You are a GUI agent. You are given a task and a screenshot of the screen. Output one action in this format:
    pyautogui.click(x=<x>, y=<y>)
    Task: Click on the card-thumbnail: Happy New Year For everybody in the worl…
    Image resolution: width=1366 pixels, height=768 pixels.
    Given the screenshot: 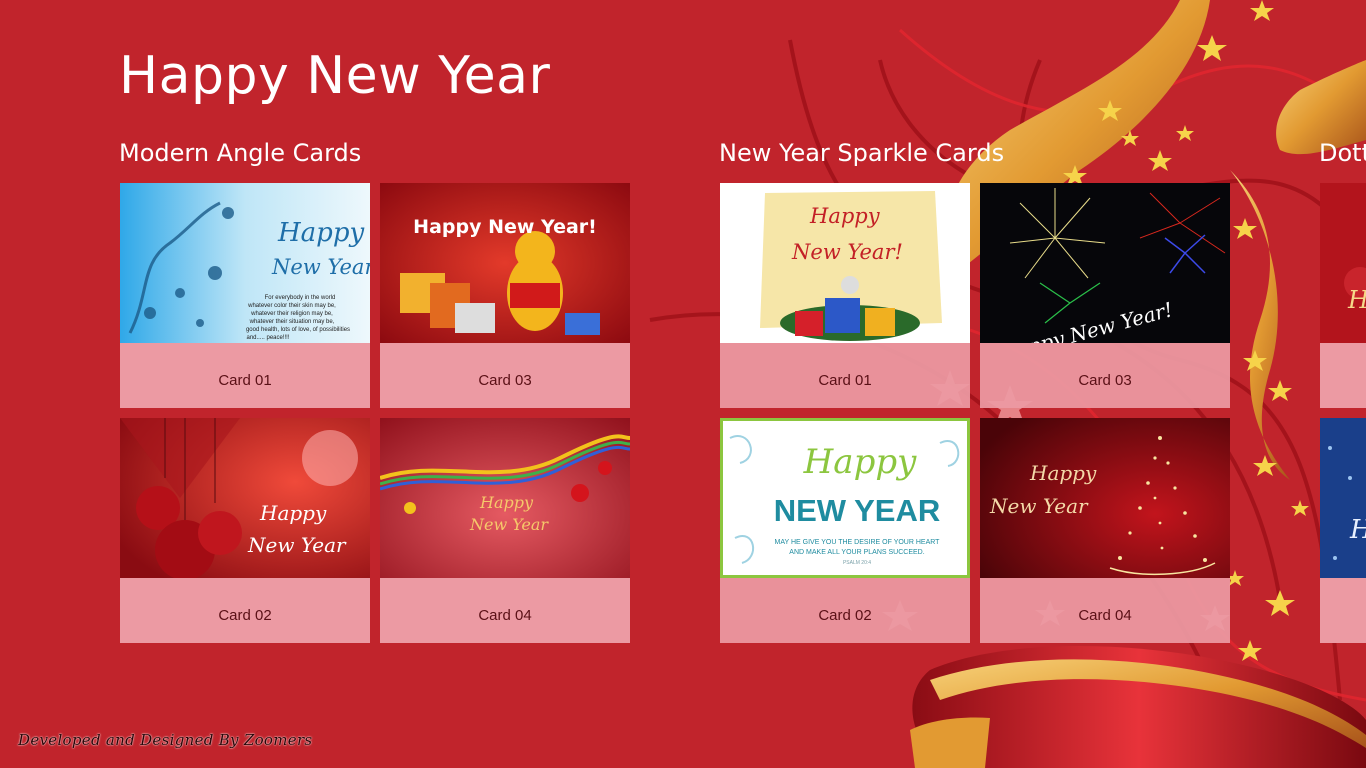 What is the action you would take?
    pyautogui.click(x=245, y=263)
    